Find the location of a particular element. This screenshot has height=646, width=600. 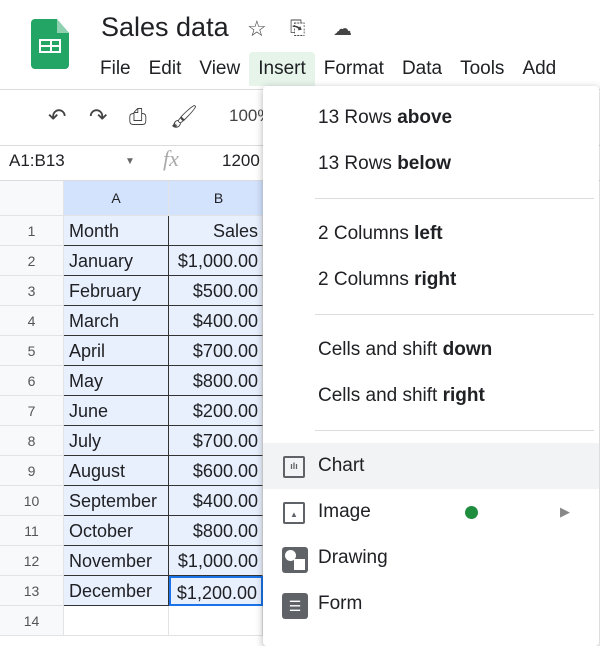

doc-title: Sales data is located at coordinates (165, 27).